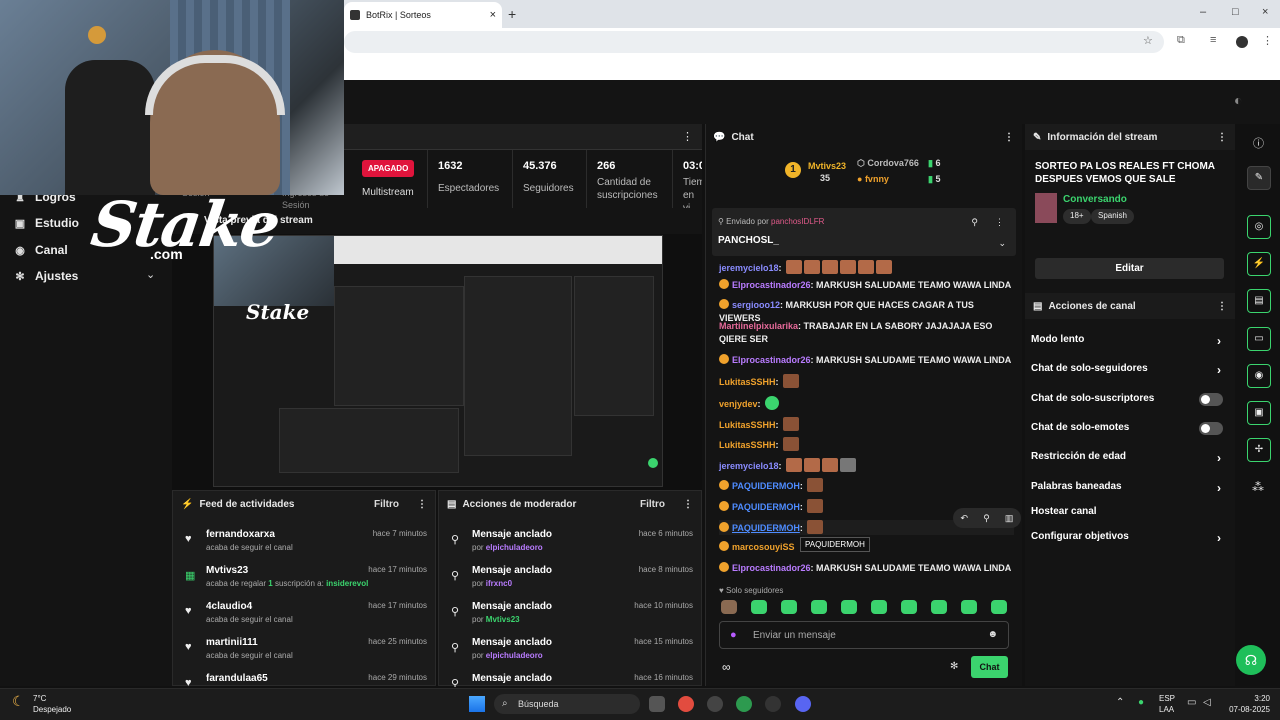 Image resolution: width=1280 pixels, height=720 pixels. I want to click on action-emotes-only: Chat de solo-emotes, so click(1131, 432).